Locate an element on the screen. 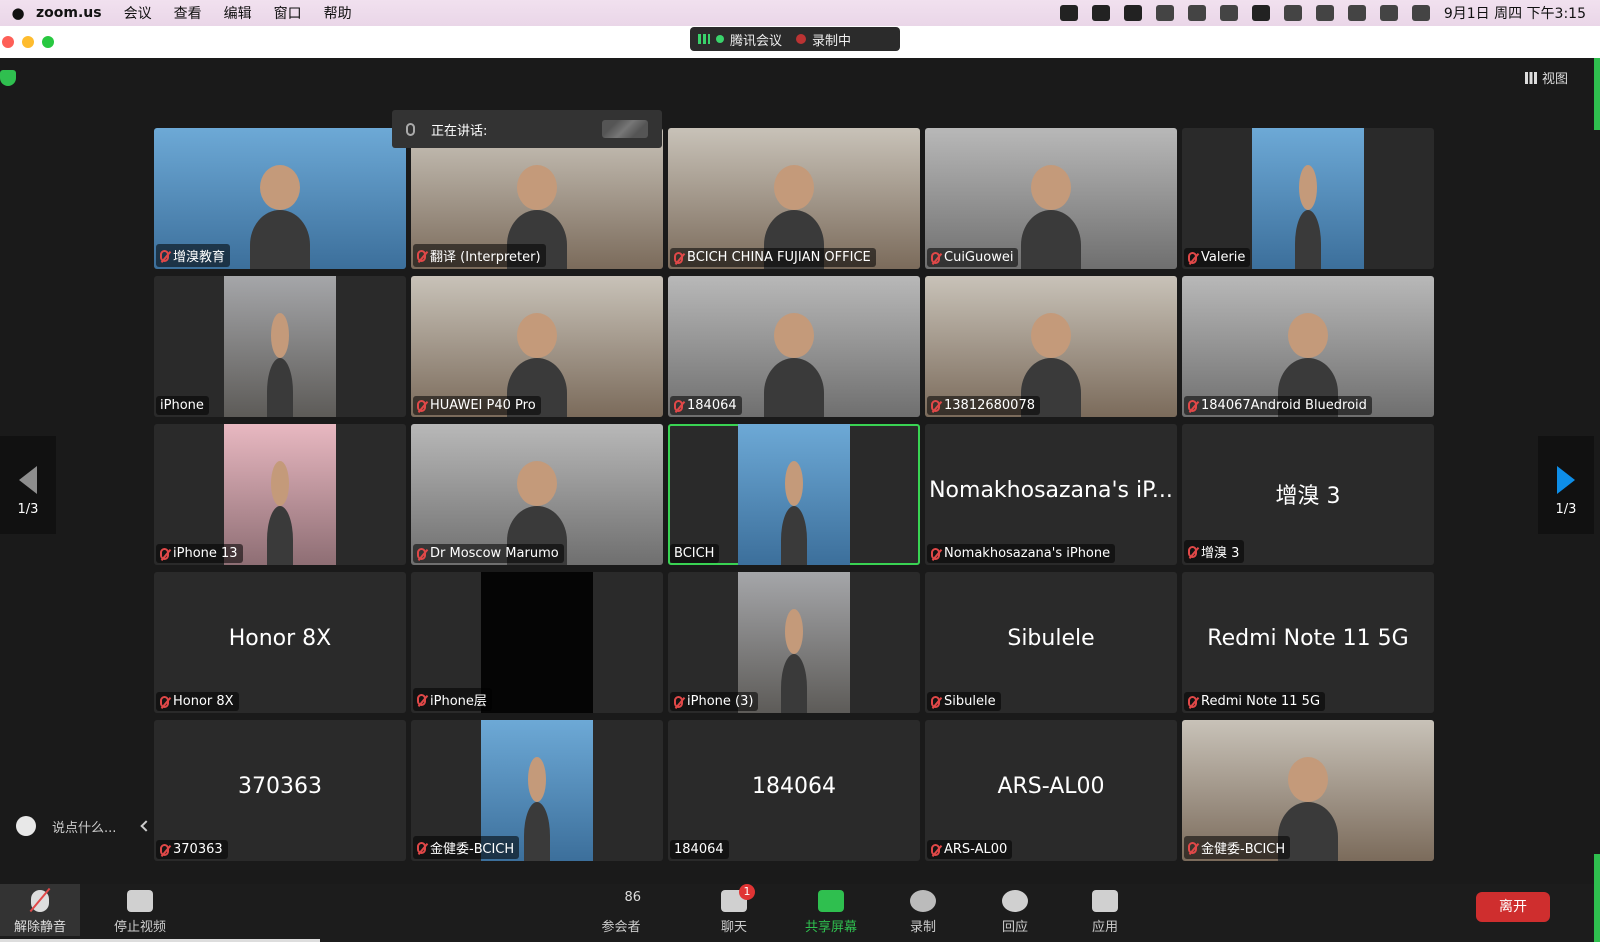  security-shield-icon is located at coordinates (8, 78).